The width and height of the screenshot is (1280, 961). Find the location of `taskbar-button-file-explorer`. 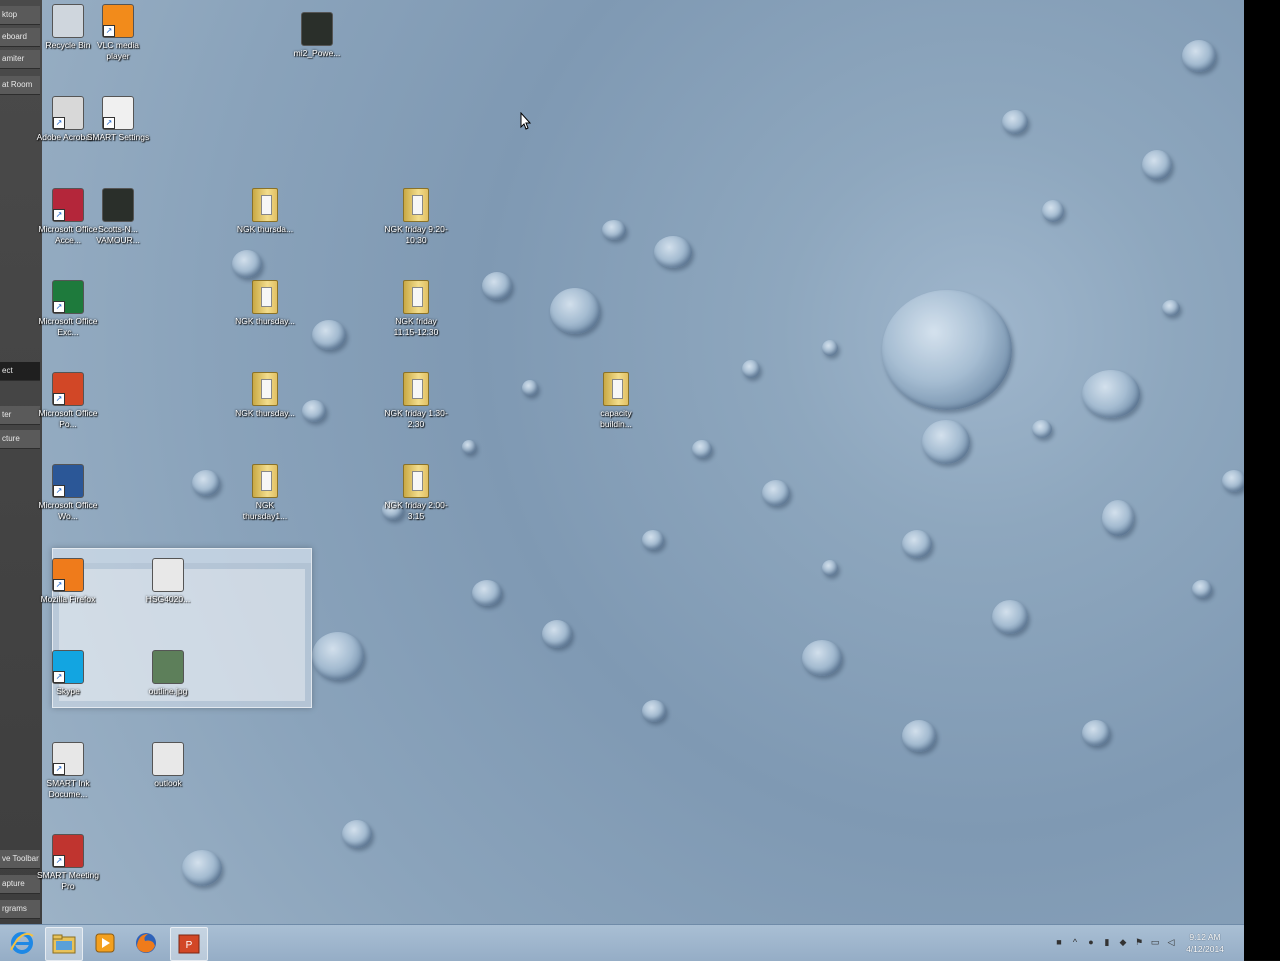

taskbar-button-file-explorer is located at coordinates (64, 944).